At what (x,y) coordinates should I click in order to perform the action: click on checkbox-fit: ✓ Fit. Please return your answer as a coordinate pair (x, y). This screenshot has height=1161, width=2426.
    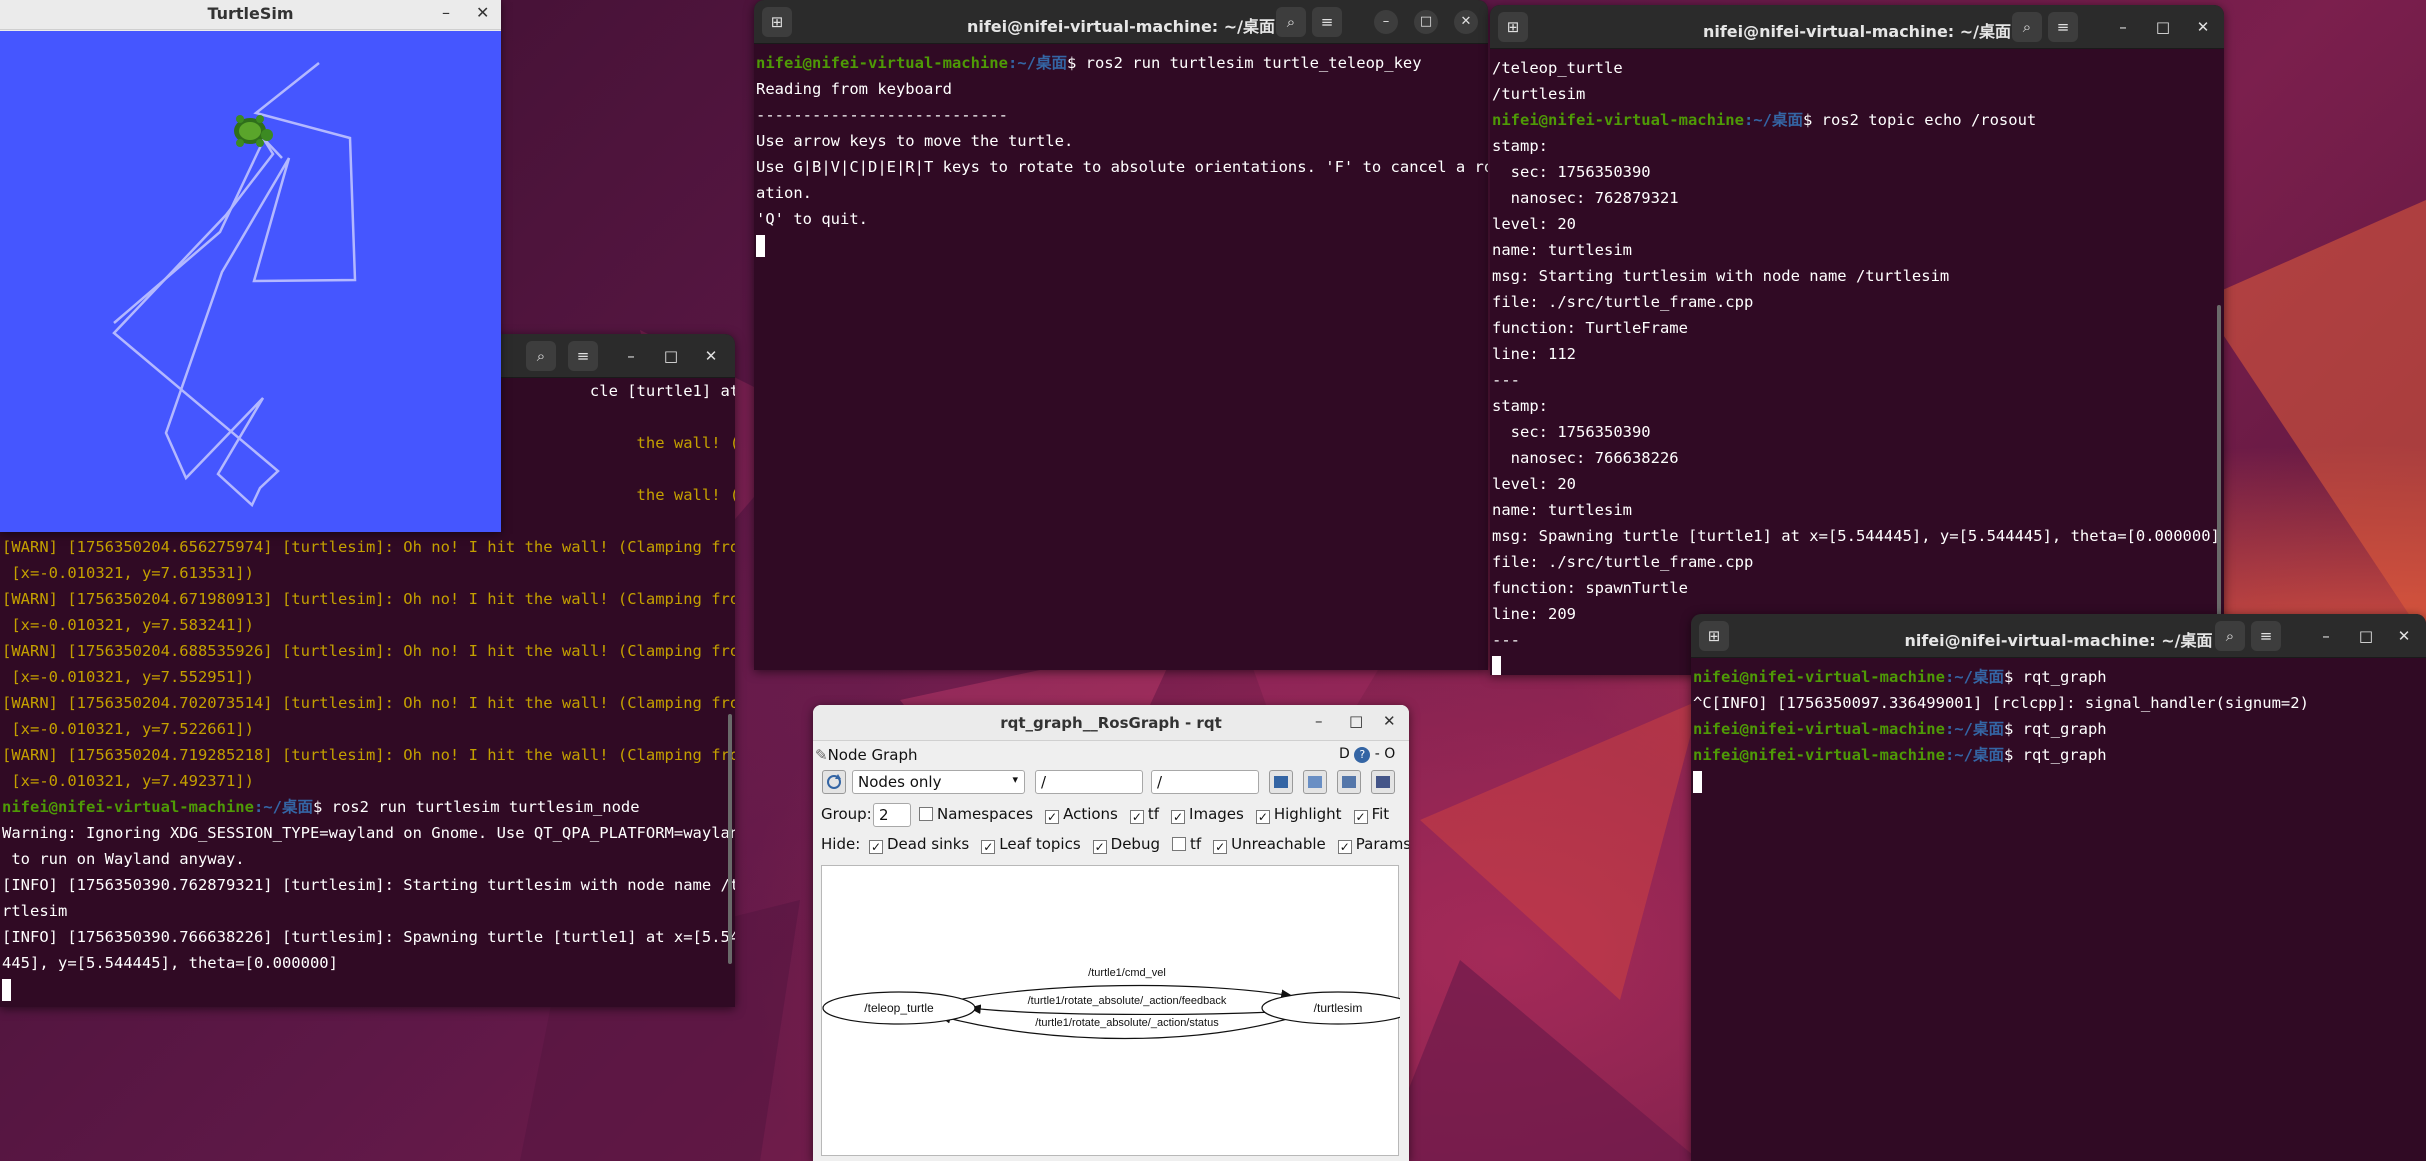
    Looking at the image, I should click on (1371, 814).